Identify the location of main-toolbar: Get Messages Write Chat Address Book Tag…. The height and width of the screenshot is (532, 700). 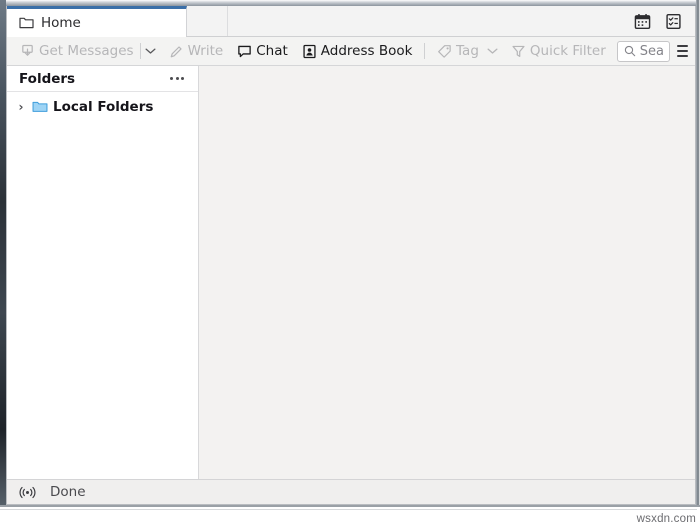
(351, 51).